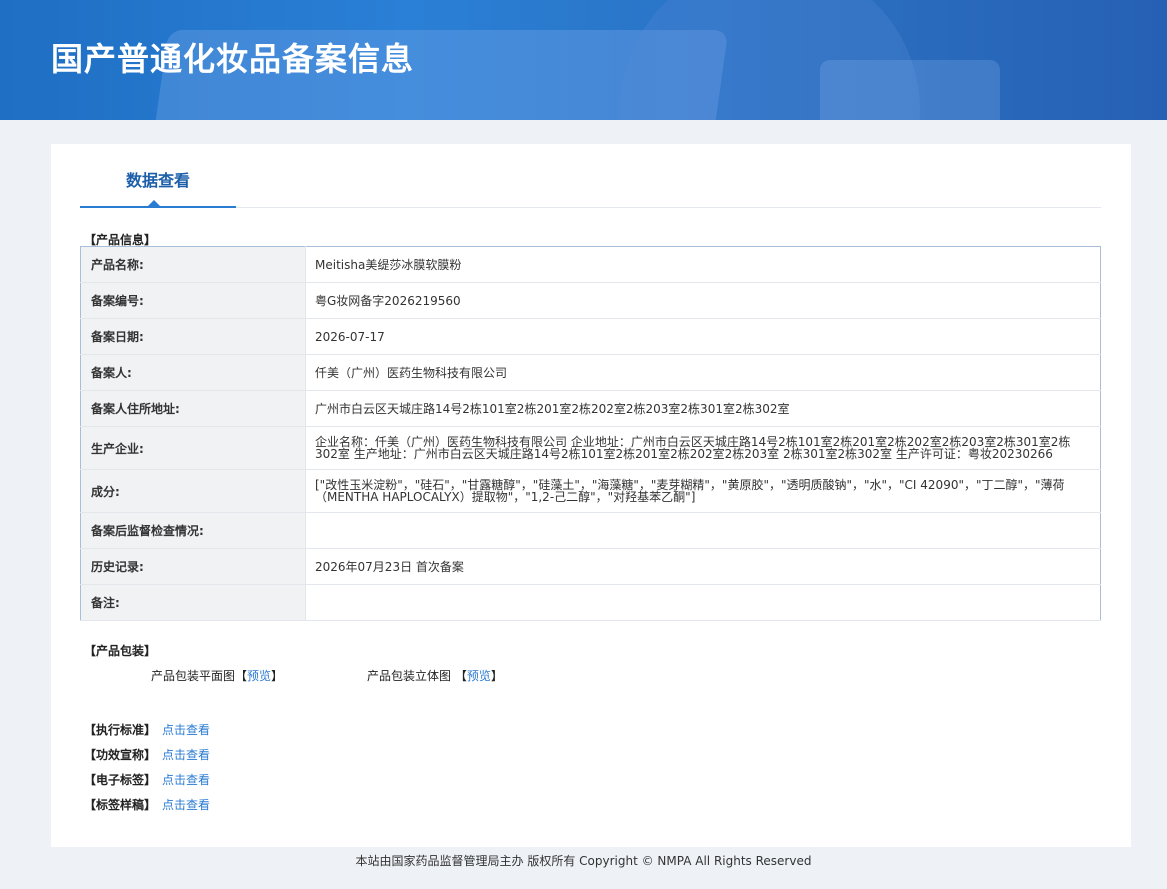  What do you see at coordinates (703, 566) in the screenshot?
I see `row-value: 2026年07月23日 首次备案` at bounding box center [703, 566].